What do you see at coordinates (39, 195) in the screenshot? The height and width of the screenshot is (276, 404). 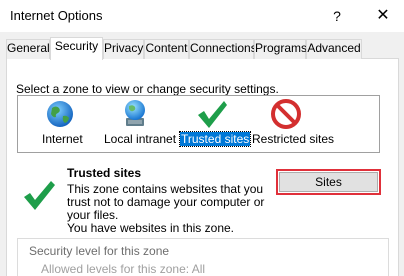 I see `trusted-sites-checkmark-icon` at bounding box center [39, 195].